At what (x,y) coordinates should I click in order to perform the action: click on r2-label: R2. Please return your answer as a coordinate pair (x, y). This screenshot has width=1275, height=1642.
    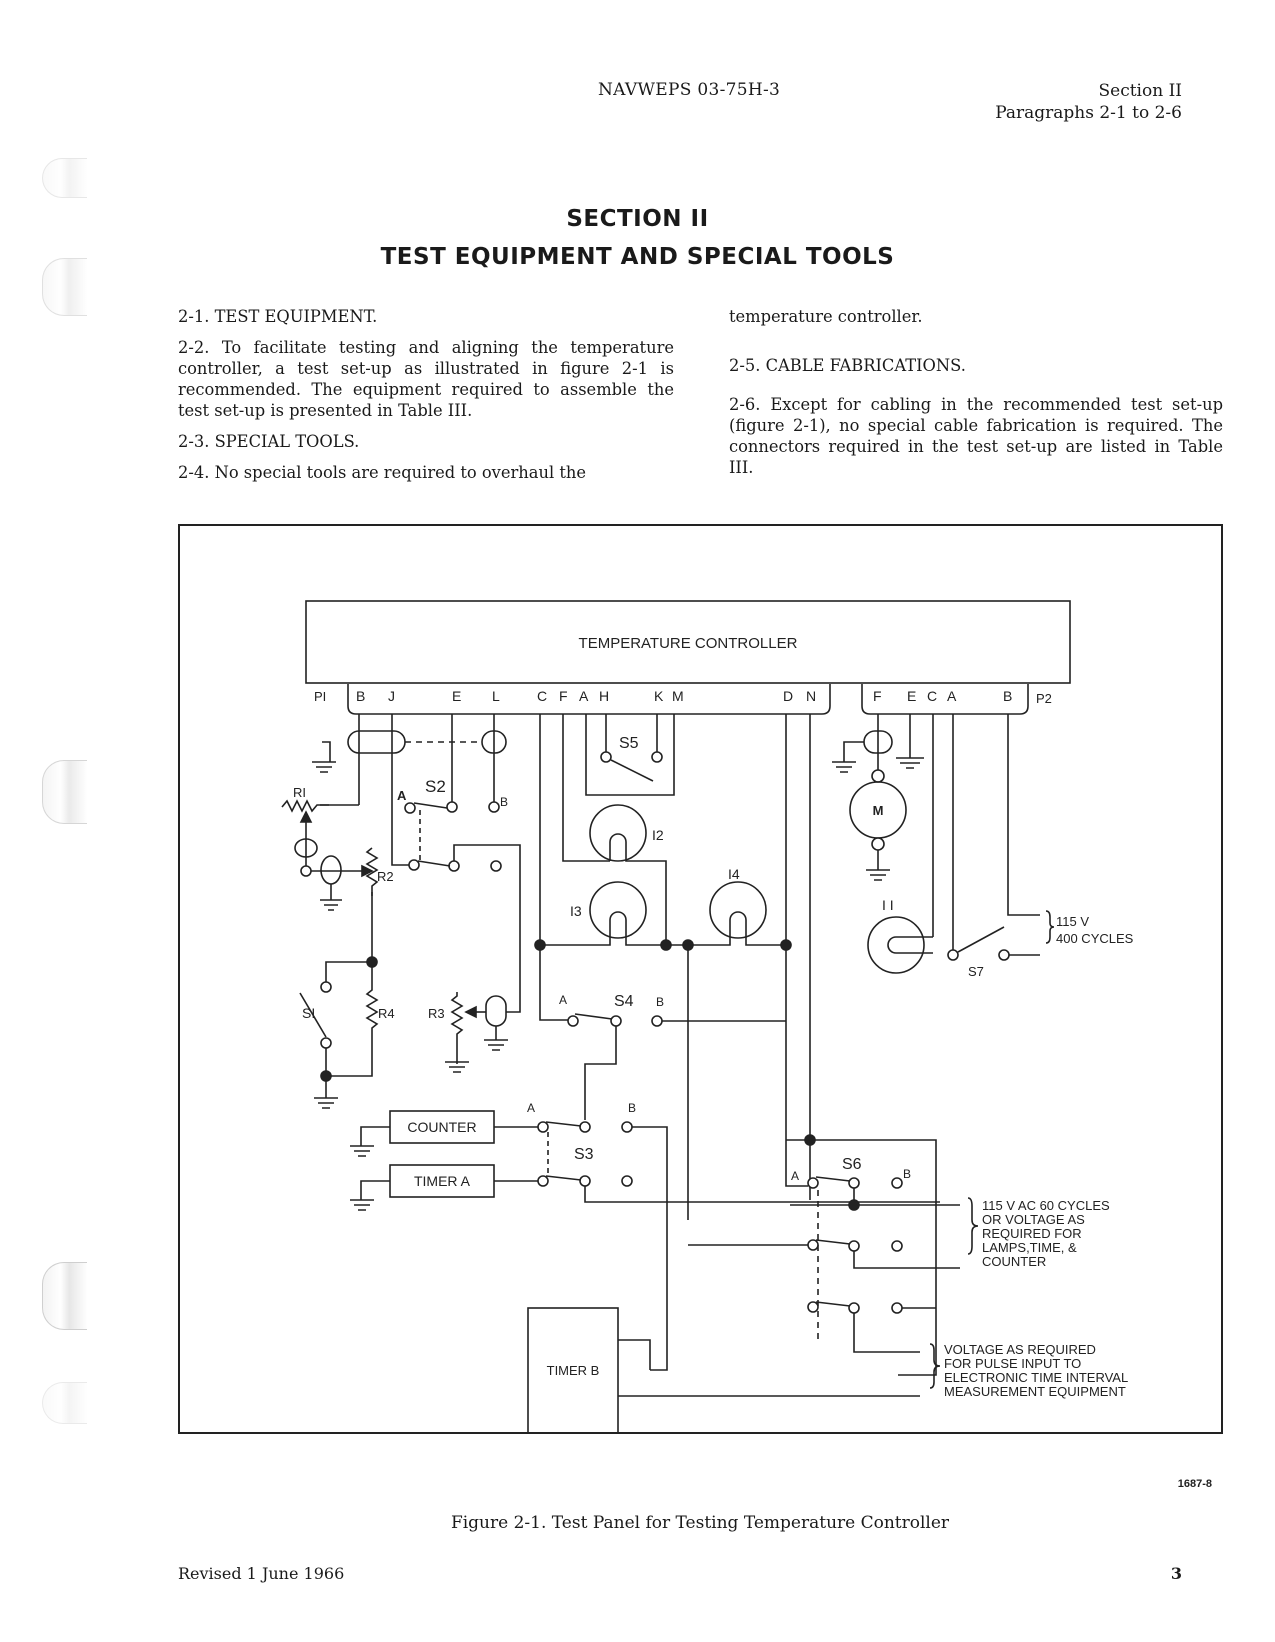
    Looking at the image, I should click on (385, 876).